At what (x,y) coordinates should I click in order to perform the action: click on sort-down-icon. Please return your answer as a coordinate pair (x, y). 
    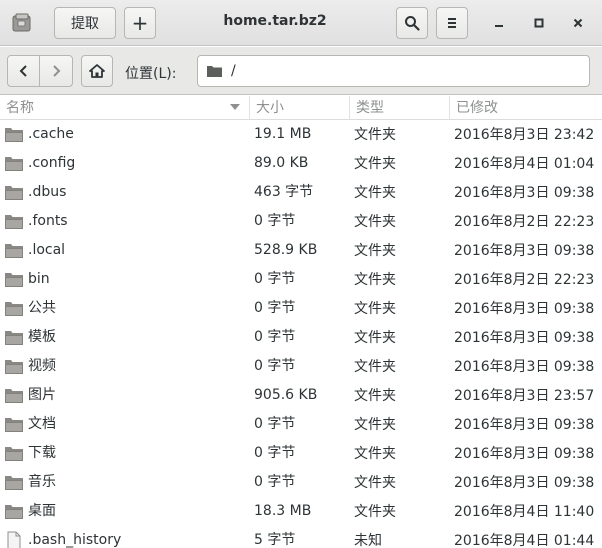
    Looking at the image, I should click on (235, 107).